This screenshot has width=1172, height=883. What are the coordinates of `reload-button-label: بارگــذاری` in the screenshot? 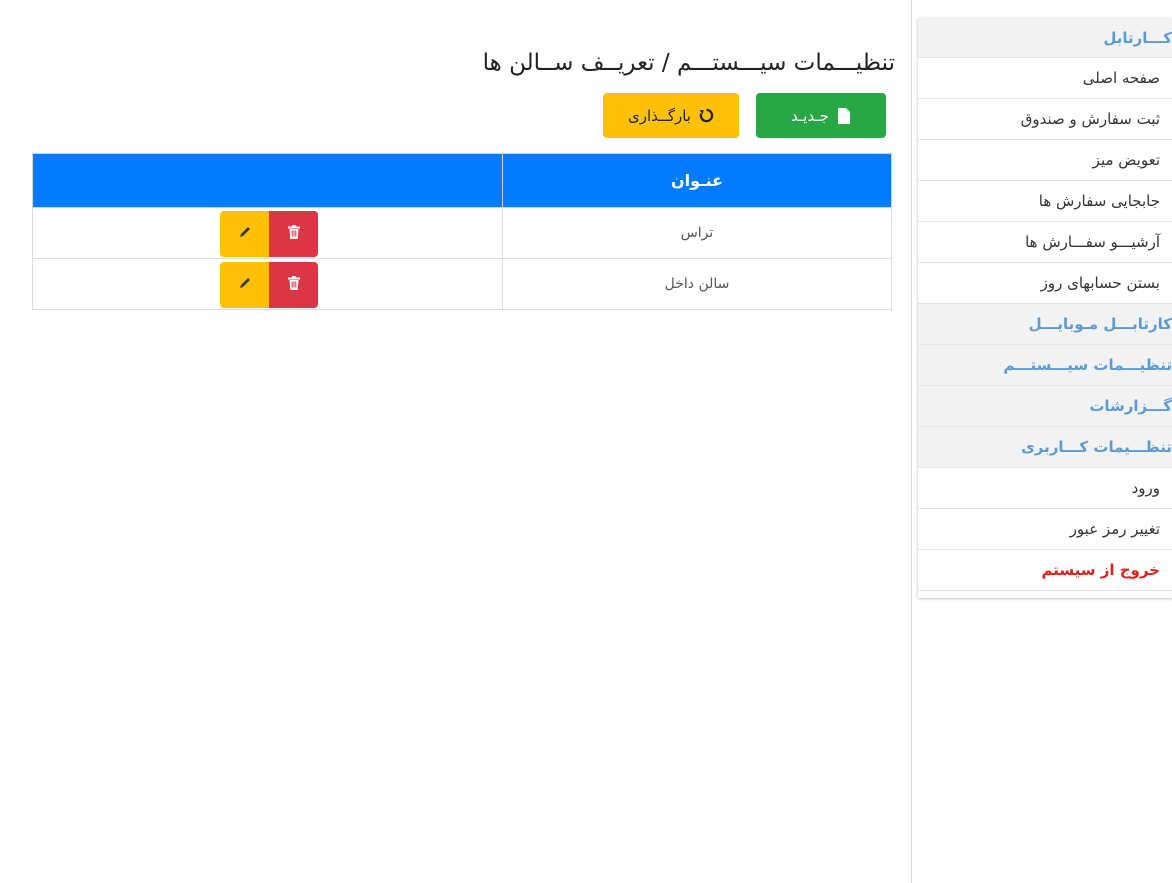 It's located at (659, 115).